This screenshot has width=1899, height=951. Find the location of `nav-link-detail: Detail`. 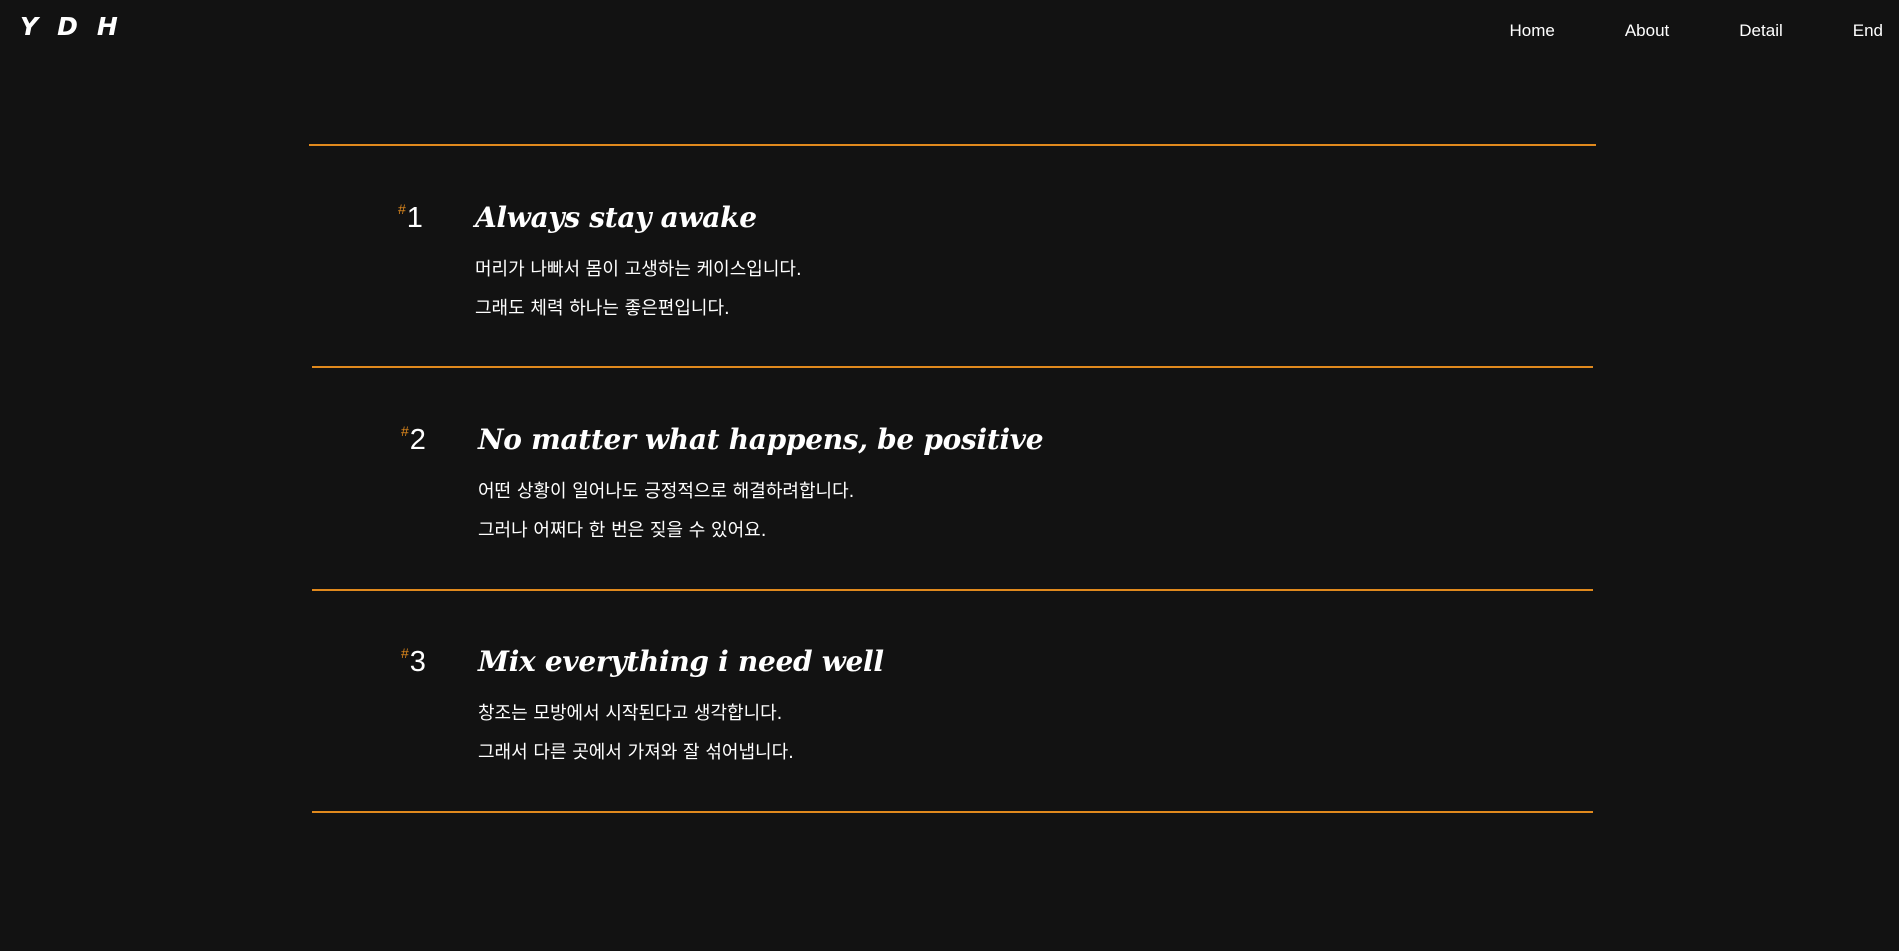

nav-link-detail: Detail is located at coordinates (1760, 31).